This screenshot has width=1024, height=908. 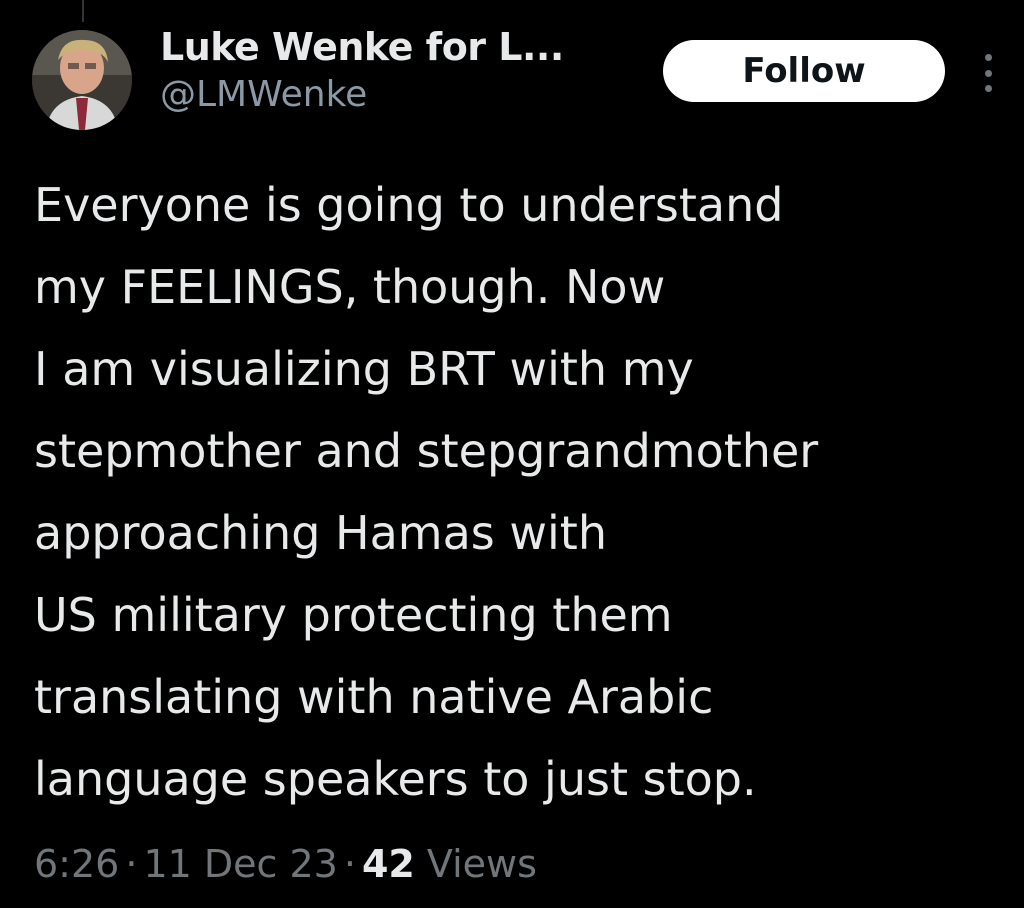 I want to click on tweet-text-line: stepmother and stepgrandmother, so click(x=426, y=451).